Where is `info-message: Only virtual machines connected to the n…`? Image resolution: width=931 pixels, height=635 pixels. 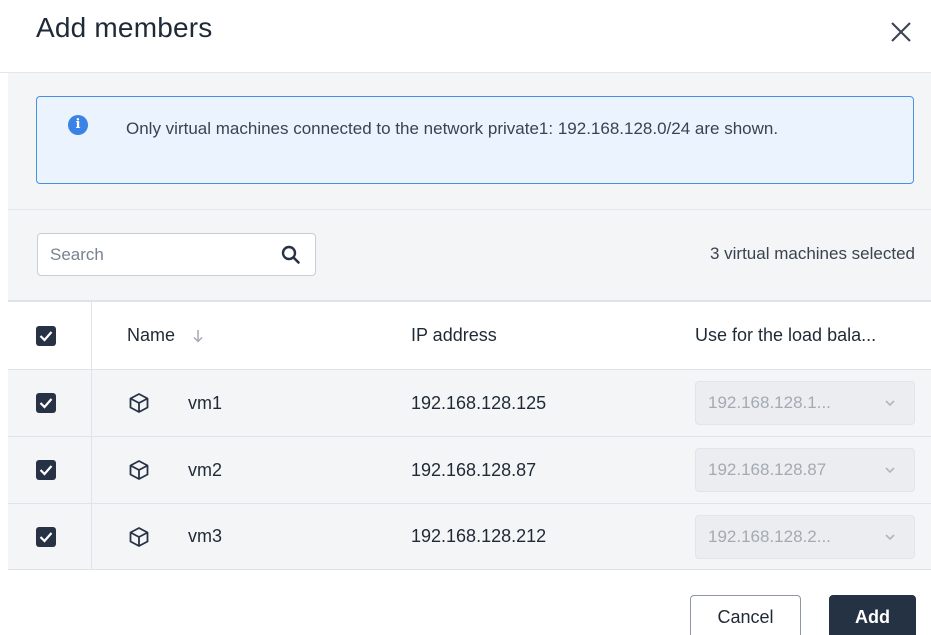 info-message: Only virtual machines connected to the n… is located at coordinates (452, 128).